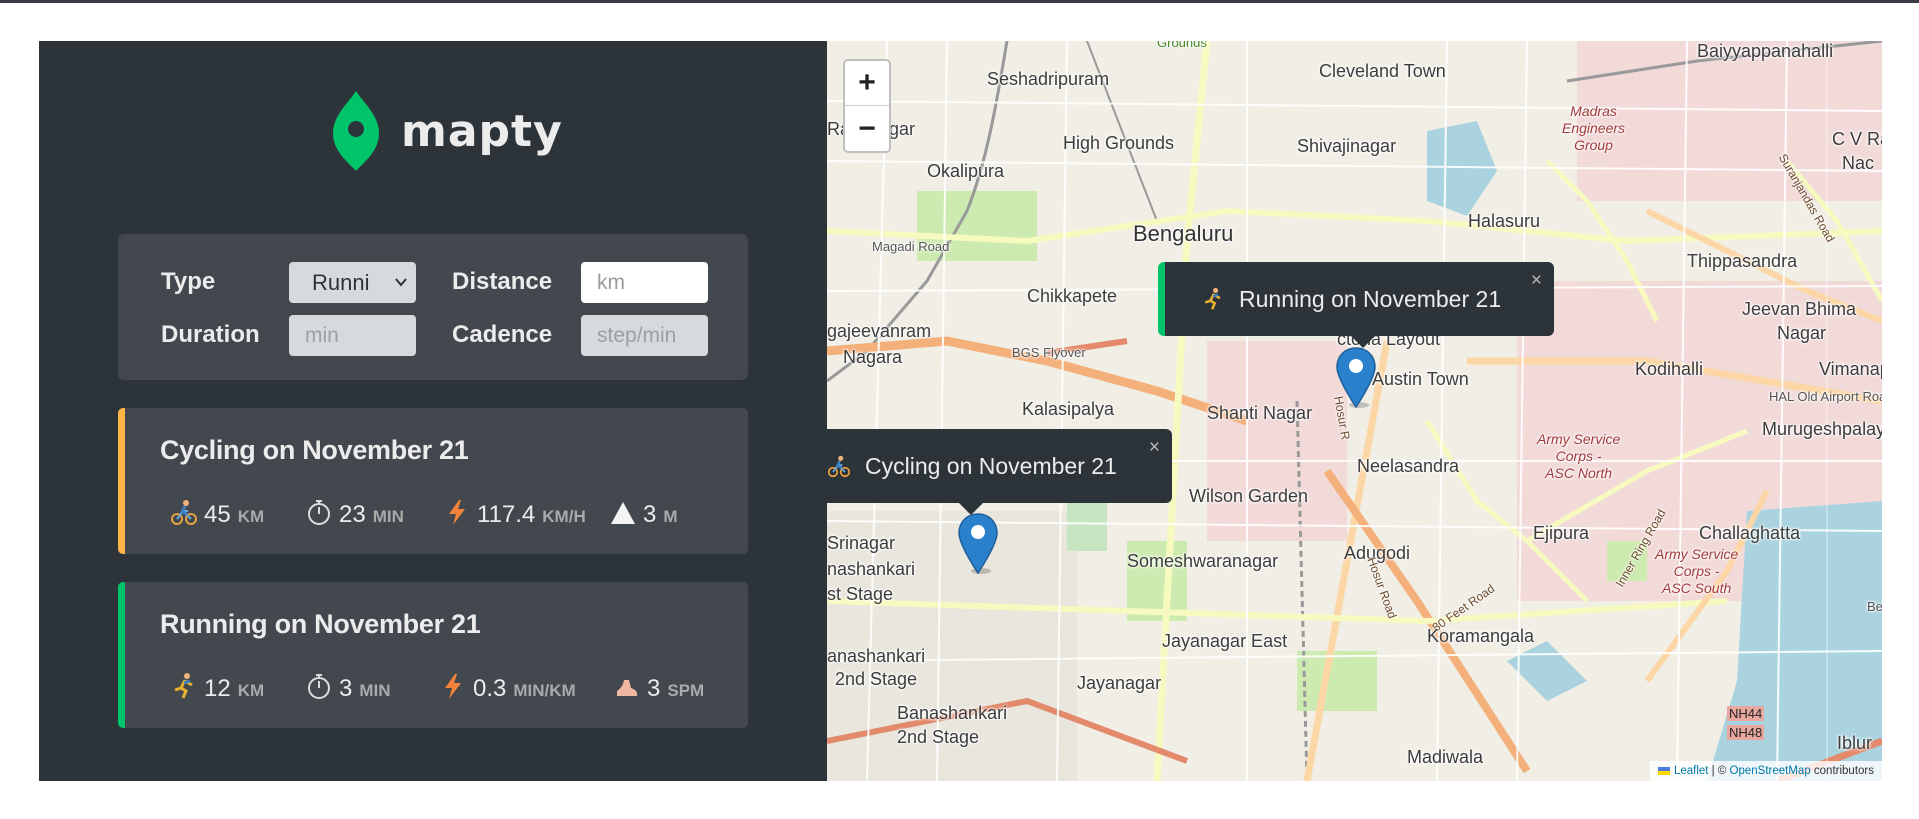 Image resolution: width=1919 pixels, height=819 pixels. I want to click on workout-distance: 12 KM, so click(217, 685).